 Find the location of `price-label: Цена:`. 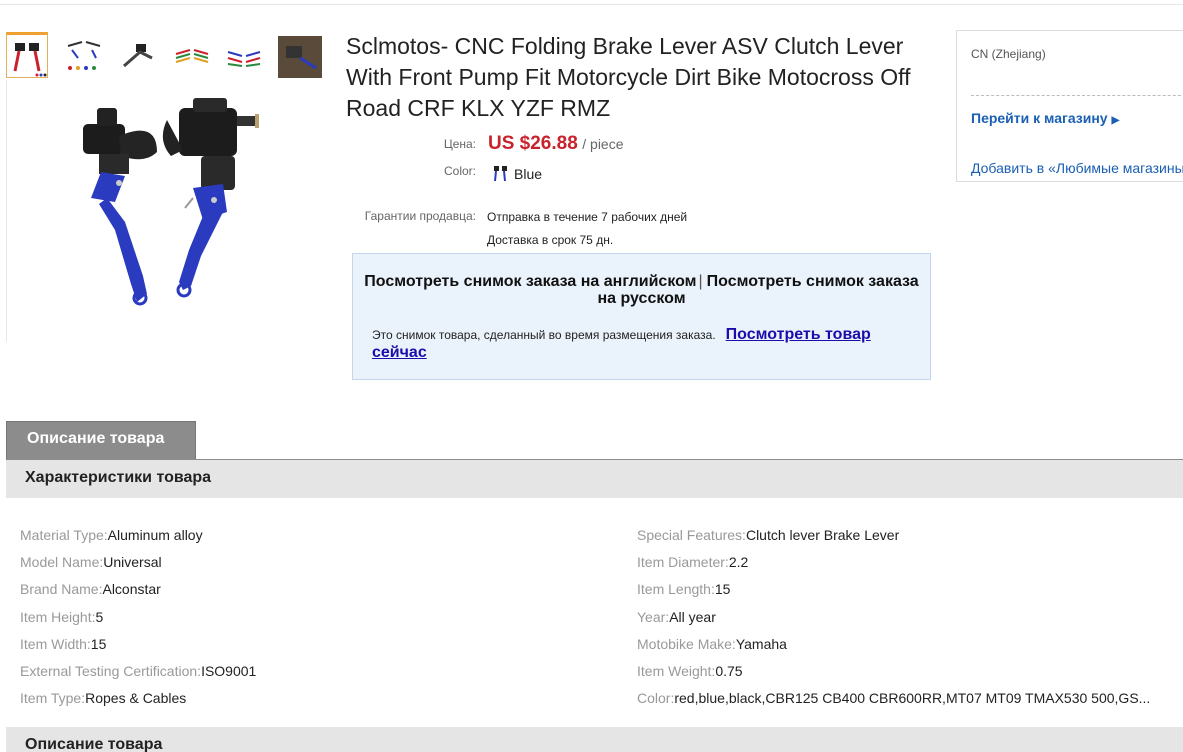

price-label: Цена: is located at coordinates (459, 144).